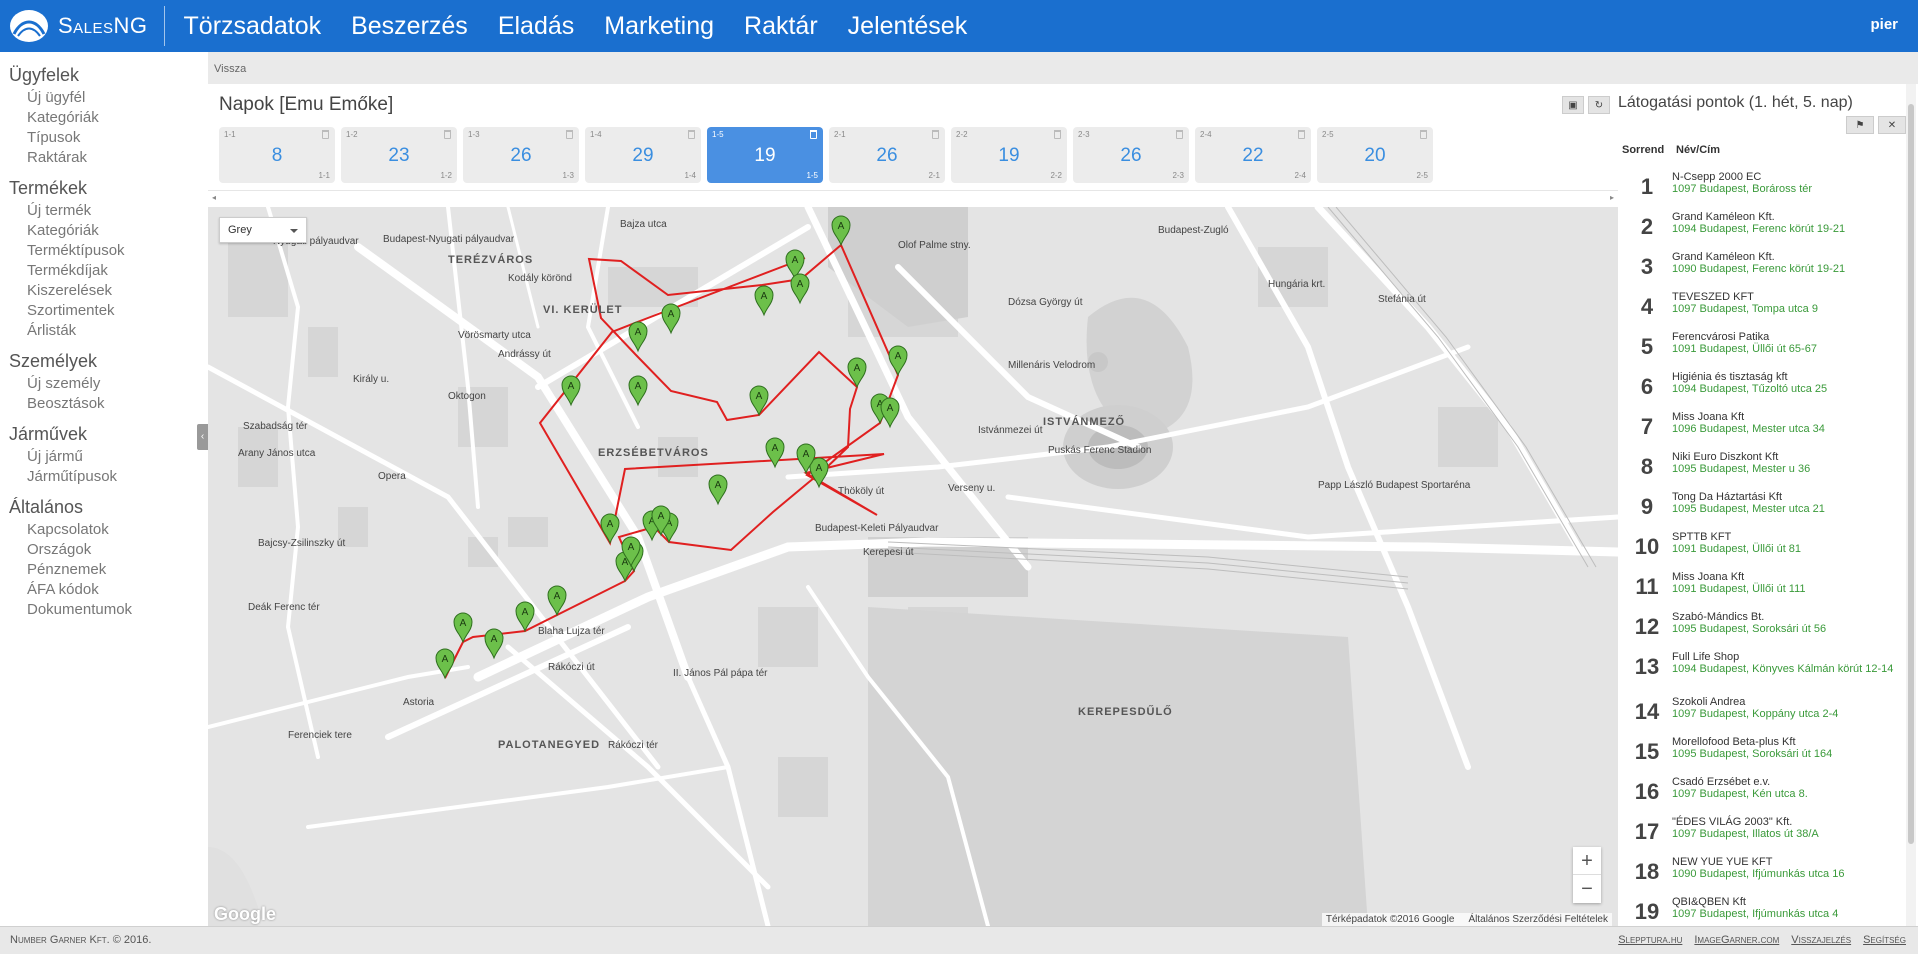  What do you see at coordinates (1131, 155) in the screenshot?
I see `day-tab: 2-3 26 2-3` at bounding box center [1131, 155].